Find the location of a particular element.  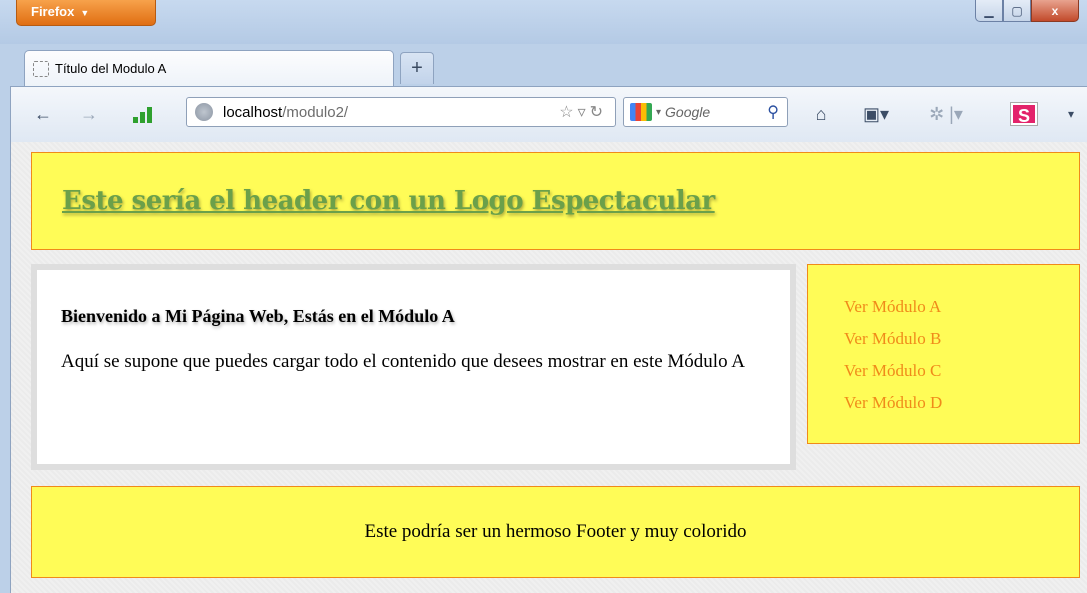

new-tab-button: + is located at coordinates (417, 68).